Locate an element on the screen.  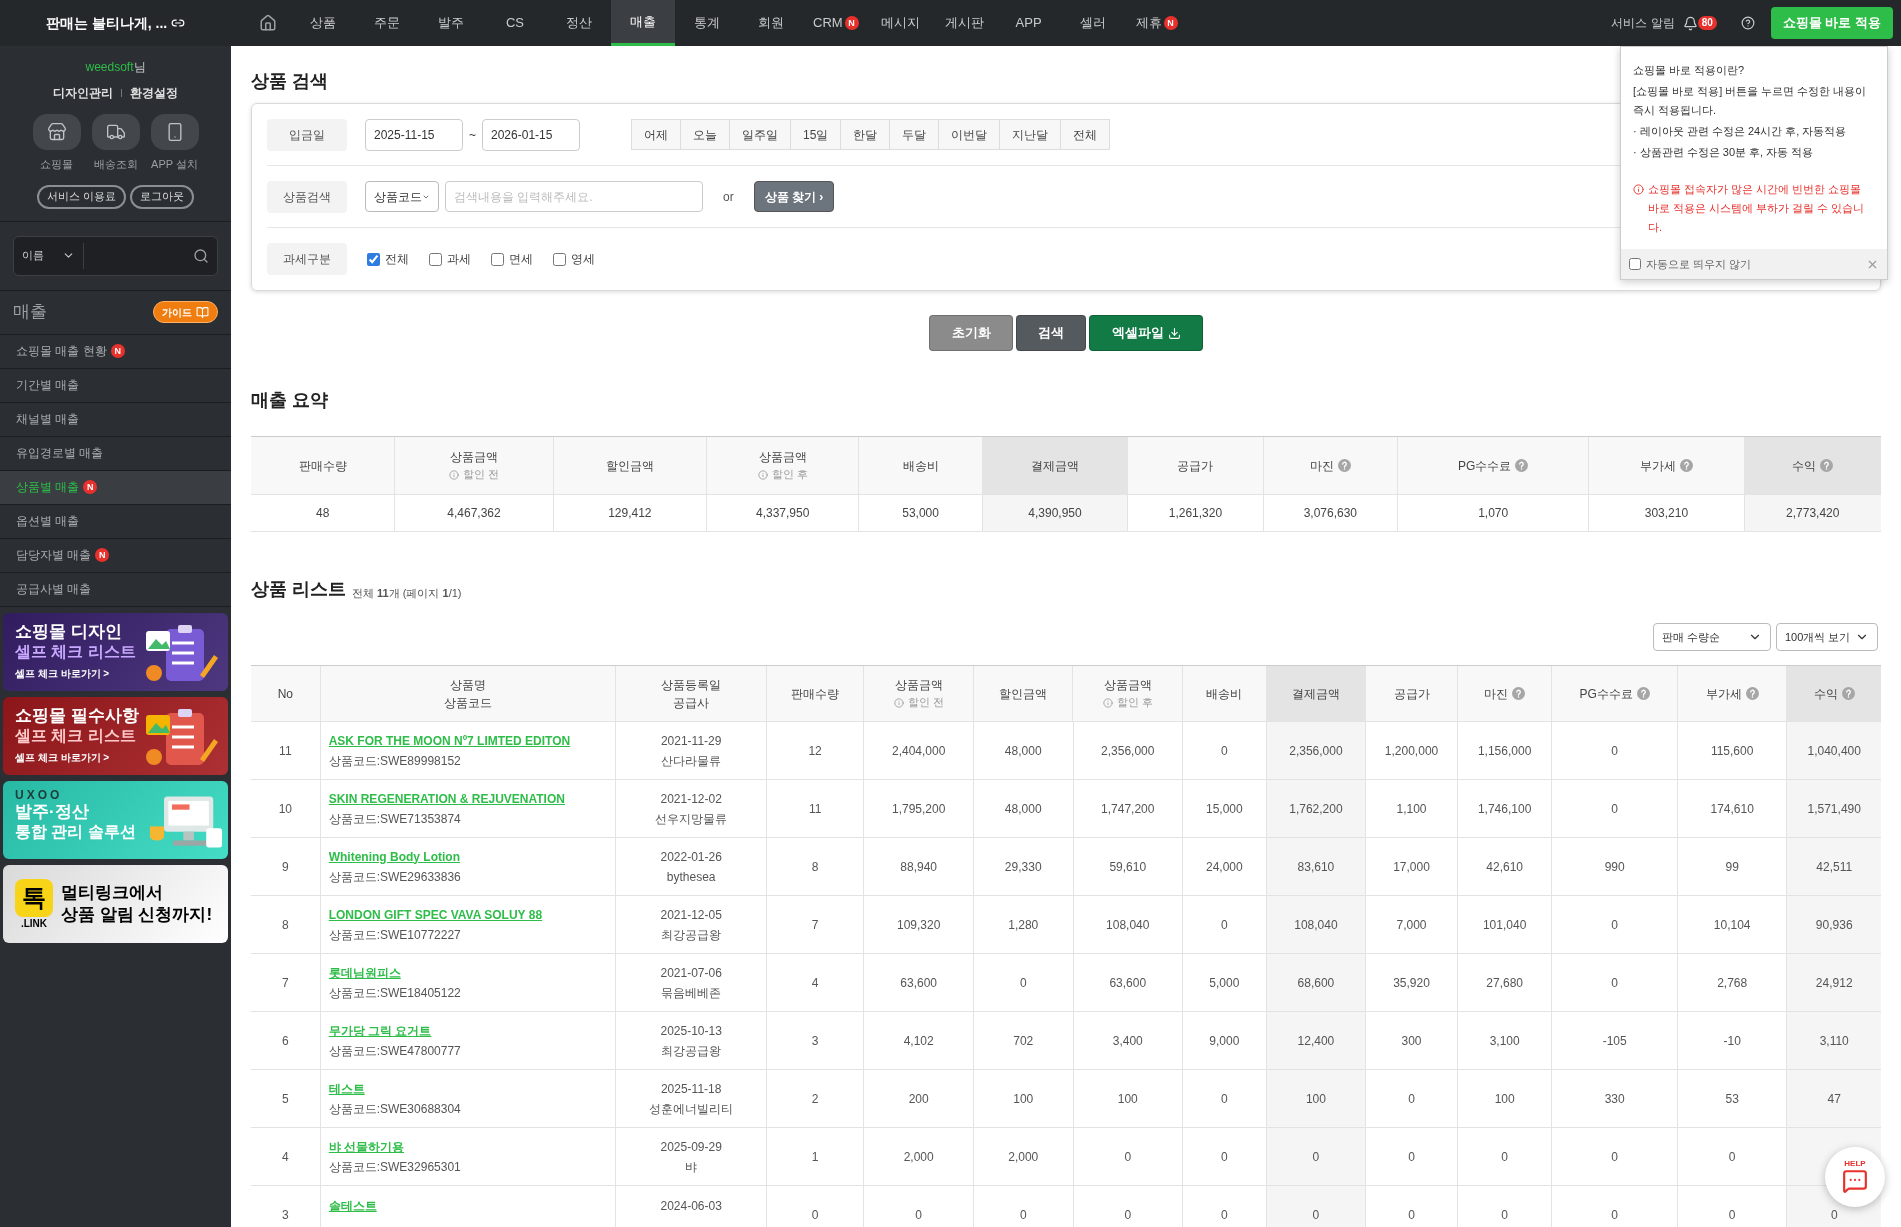
nav-tab: 주문 is located at coordinates (387, 23).